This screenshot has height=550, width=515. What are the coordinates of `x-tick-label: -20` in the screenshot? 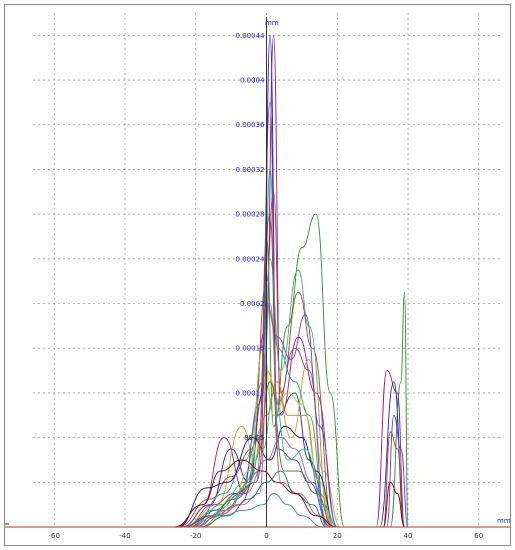 It's located at (195, 536).